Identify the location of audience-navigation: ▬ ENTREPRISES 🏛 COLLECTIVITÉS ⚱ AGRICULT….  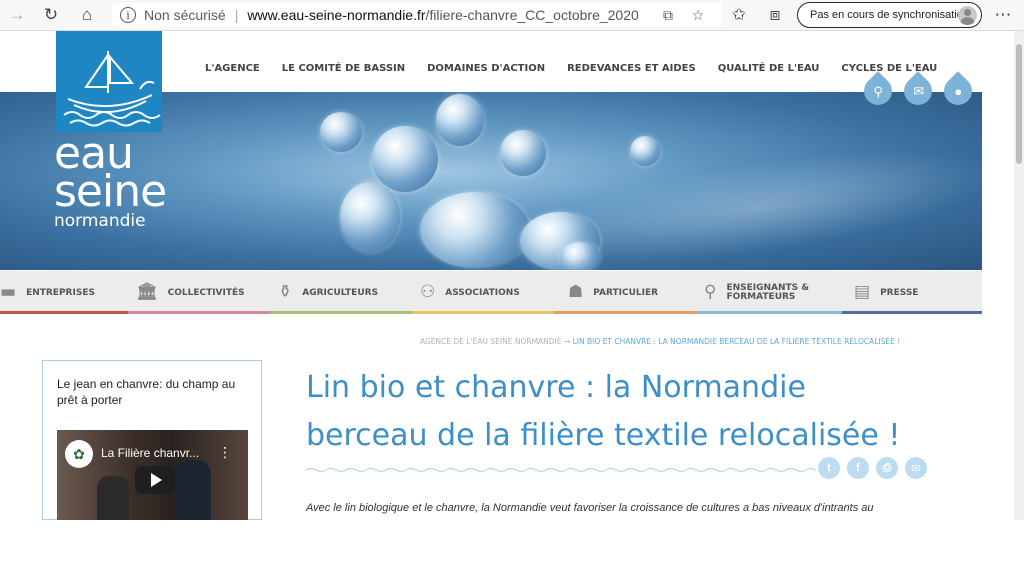
(491, 292).